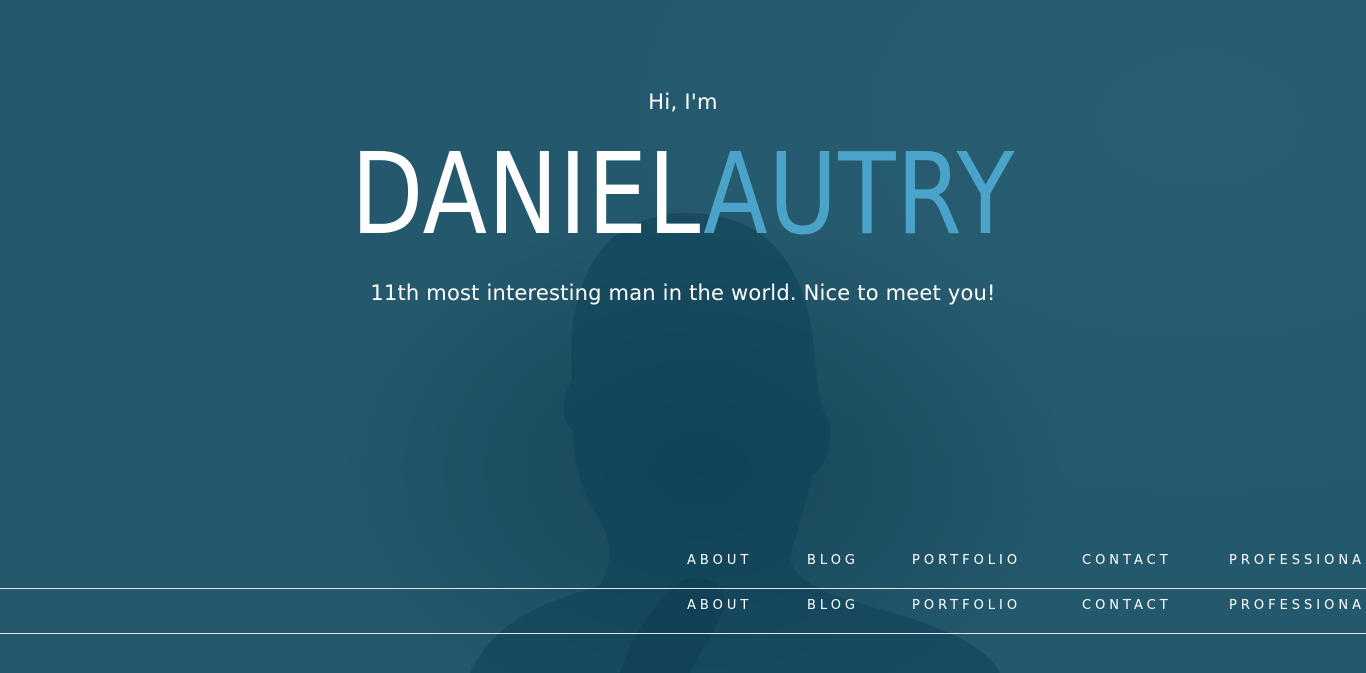  Describe the element at coordinates (833, 611) in the screenshot. I see `sticky-nav-link-blog: BLOG` at that location.